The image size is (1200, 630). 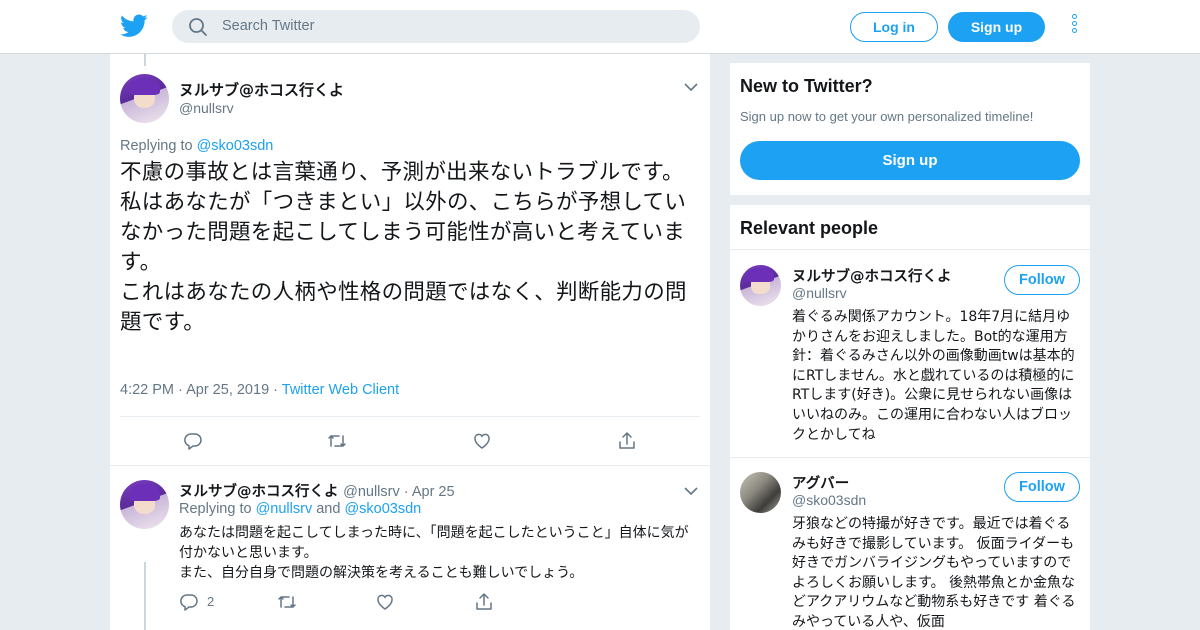 What do you see at coordinates (809, 228) in the screenshot?
I see `relevant-people-title: Relevant people` at bounding box center [809, 228].